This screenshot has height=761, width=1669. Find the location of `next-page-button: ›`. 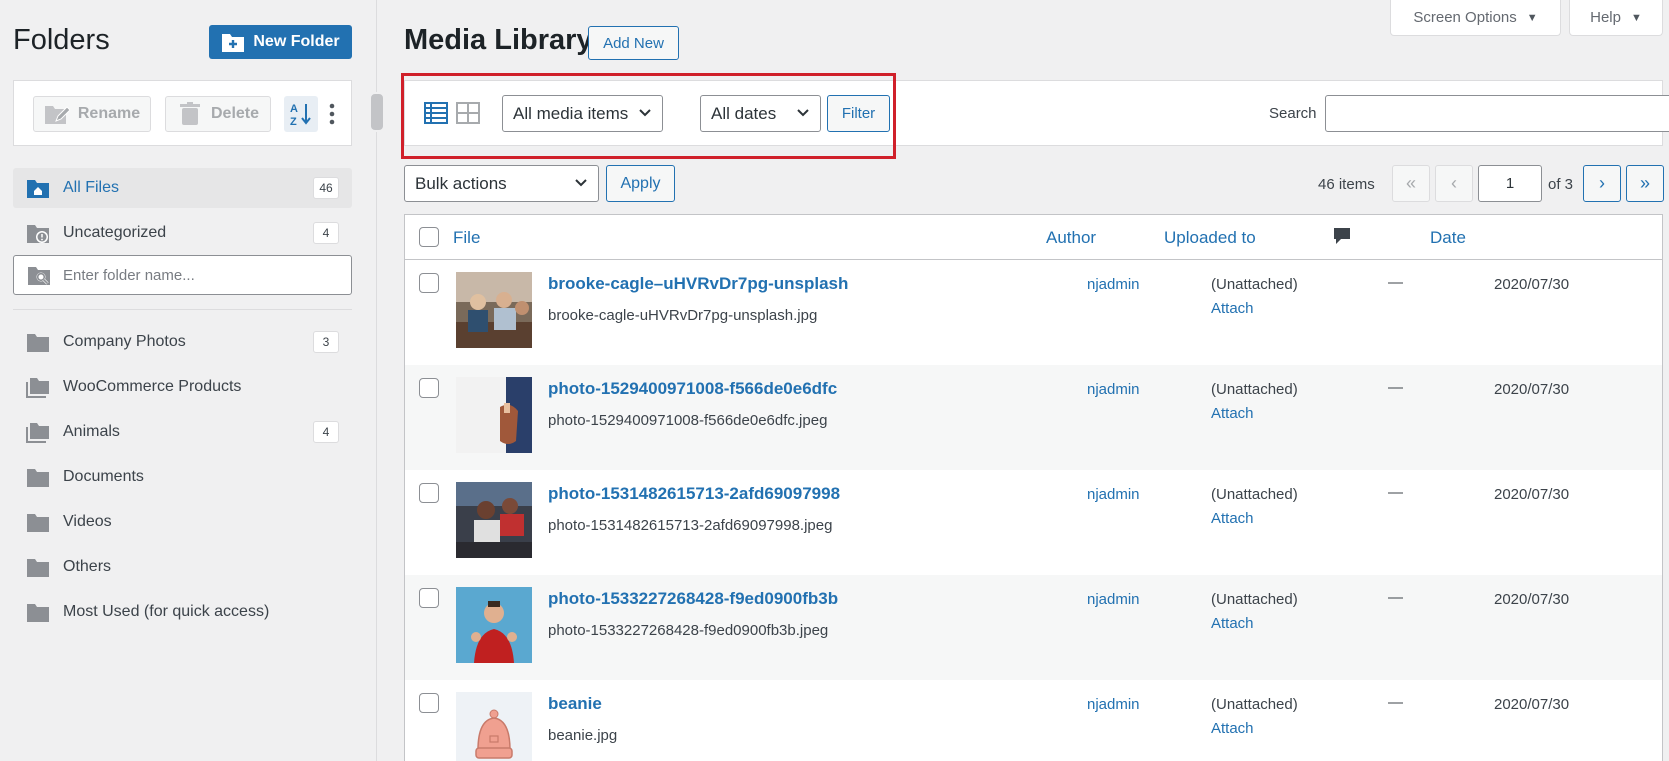

next-page-button: › is located at coordinates (1602, 183).